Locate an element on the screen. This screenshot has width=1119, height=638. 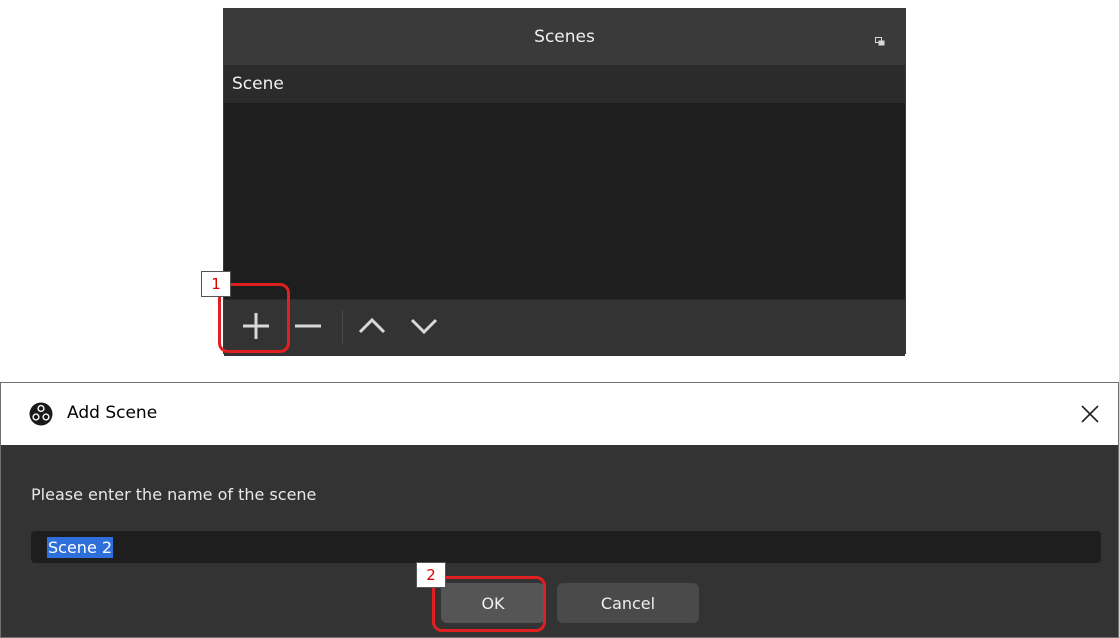
move-scene-down-button is located at coordinates (424, 326).